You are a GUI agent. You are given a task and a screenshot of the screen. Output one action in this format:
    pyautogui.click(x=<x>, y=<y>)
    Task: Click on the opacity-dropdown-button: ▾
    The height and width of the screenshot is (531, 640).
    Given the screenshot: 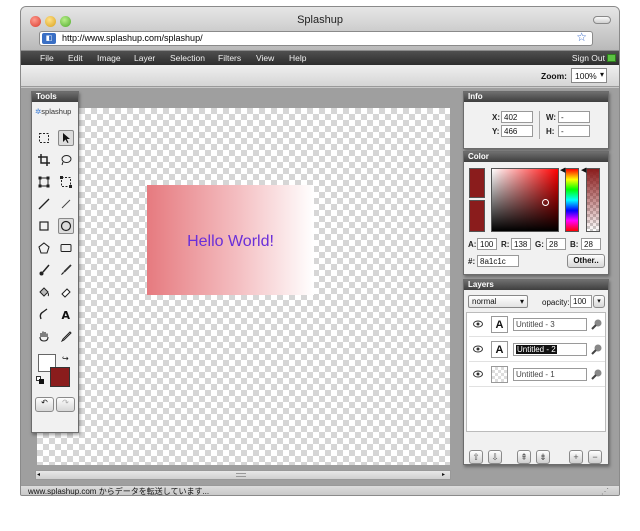 What is the action you would take?
    pyautogui.click(x=599, y=301)
    